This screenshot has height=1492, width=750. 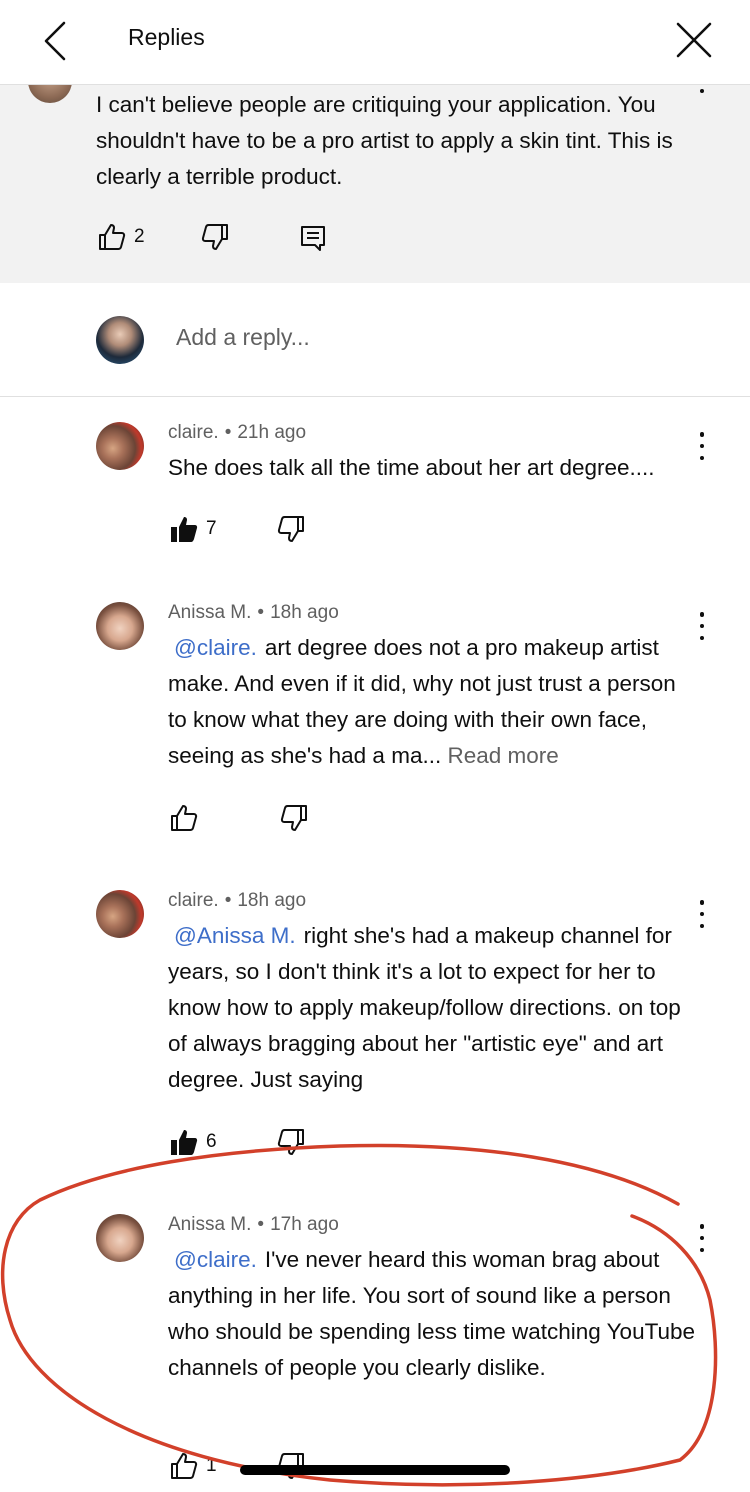 What do you see at coordinates (237, 529) in the screenshot?
I see `vote-bar: 7` at bounding box center [237, 529].